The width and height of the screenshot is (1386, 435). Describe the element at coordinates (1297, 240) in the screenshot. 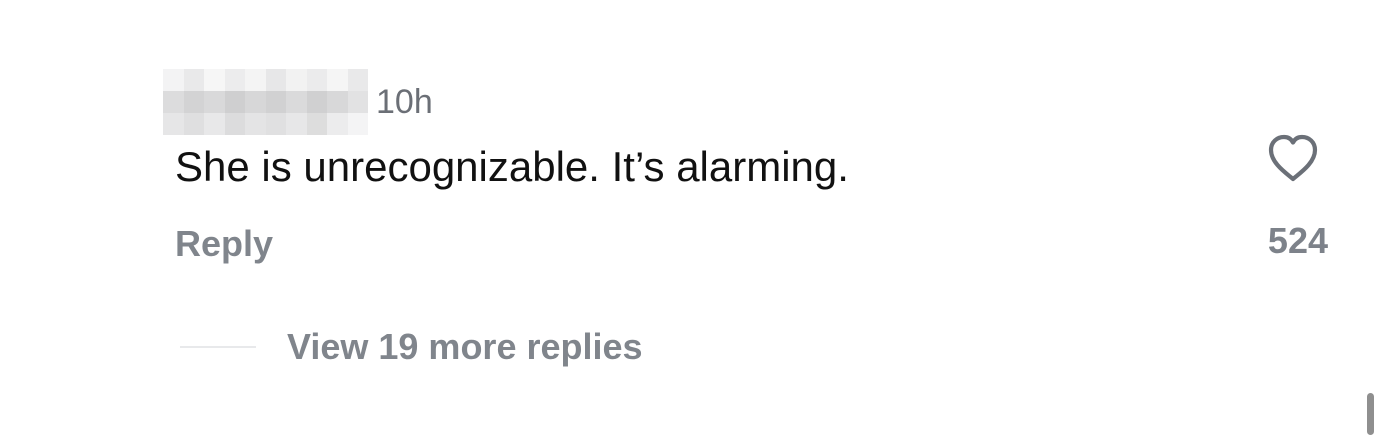

I see `like-count: 524` at that location.